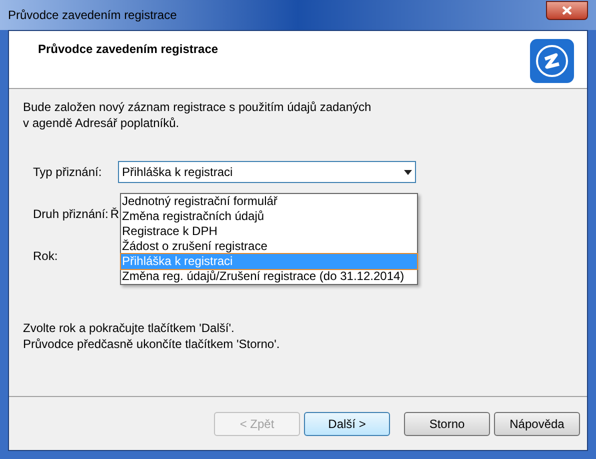 The height and width of the screenshot is (459, 596). What do you see at coordinates (269, 216) in the screenshot?
I see `dropdown-item: Změna registračních údajů` at bounding box center [269, 216].